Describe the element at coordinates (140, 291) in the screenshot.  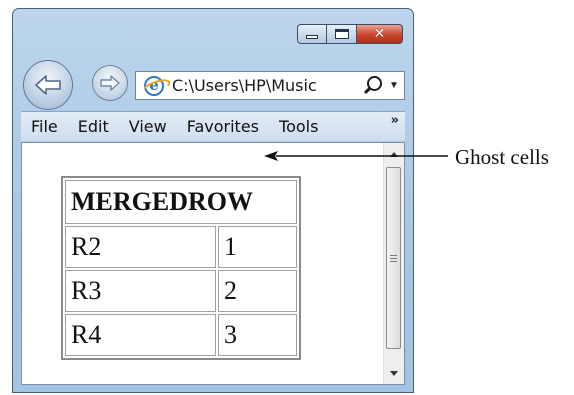
I see `table-cell: R3` at that location.